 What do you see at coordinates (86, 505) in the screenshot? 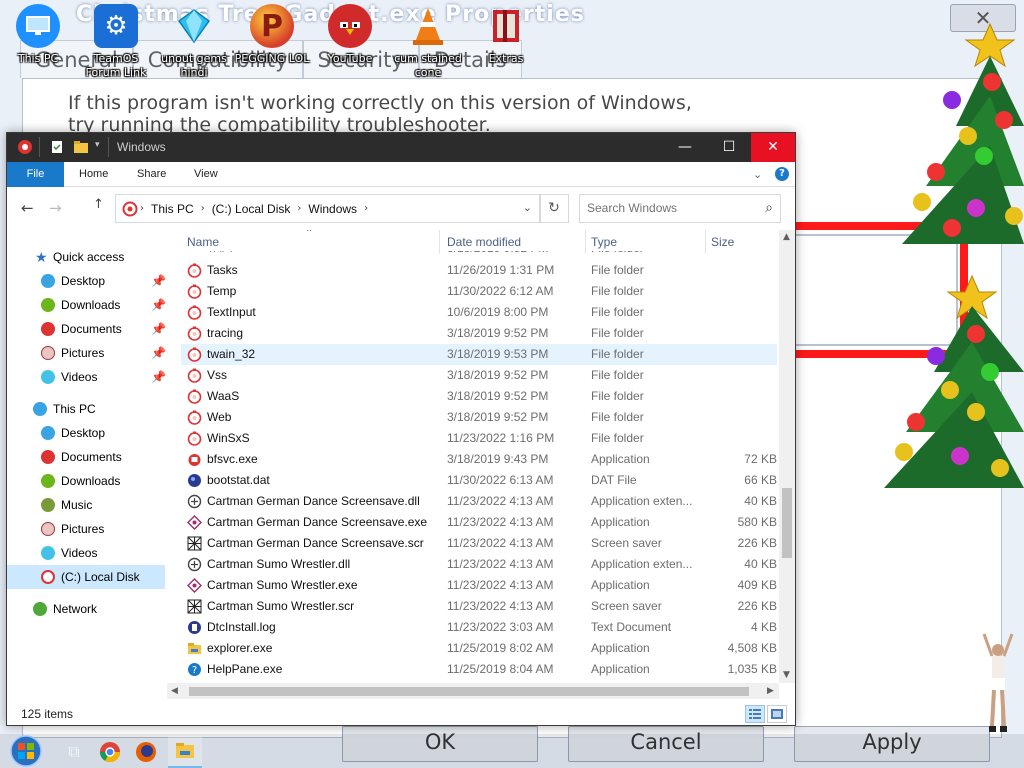
I see `nav-pc-music: Music` at bounding box center [86, 505].